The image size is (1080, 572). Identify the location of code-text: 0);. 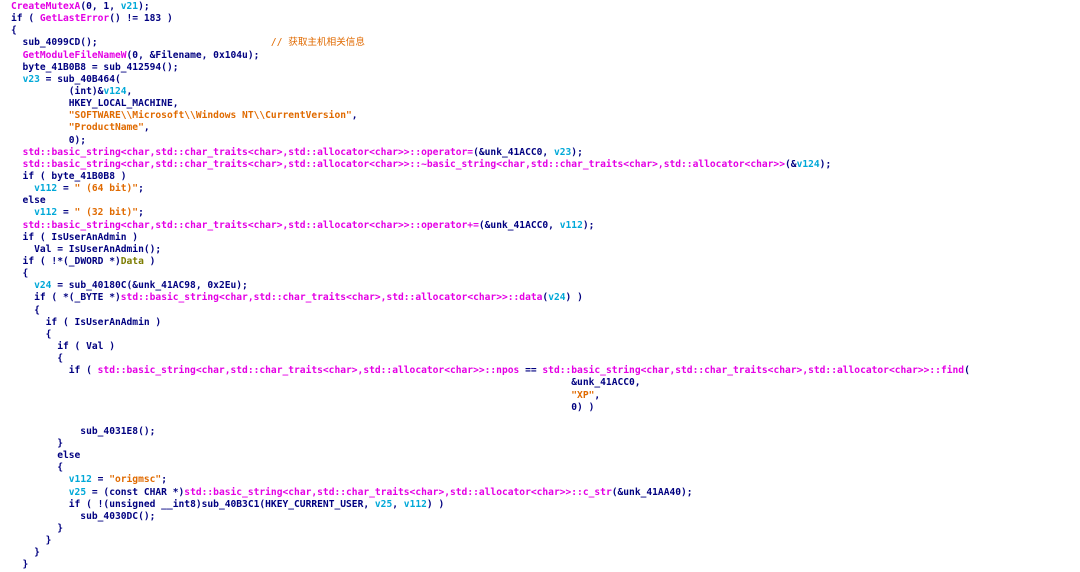
(49, 140).